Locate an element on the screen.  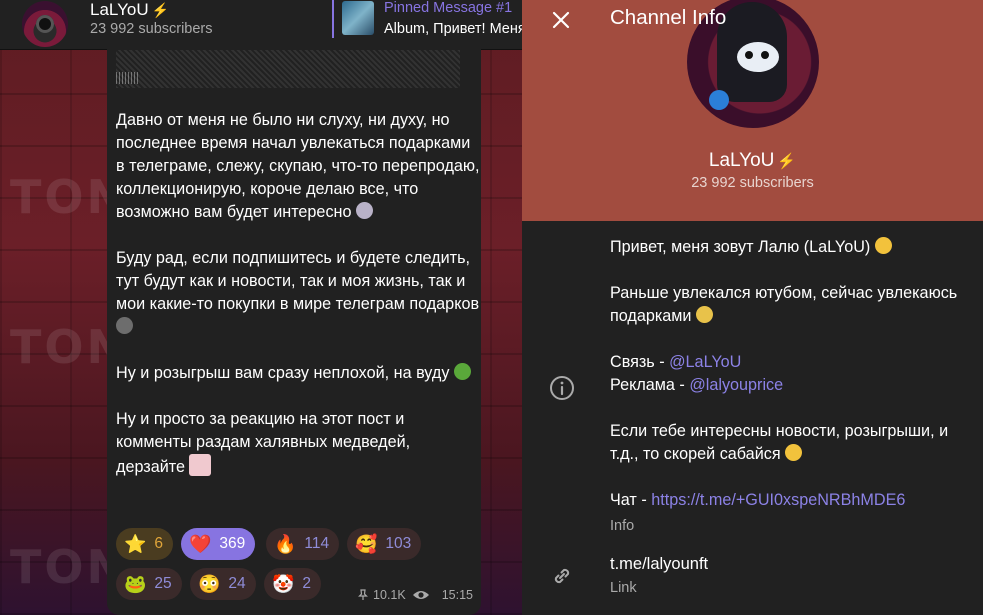
pinned-message-bar: Pinned Message #1 Album, Привет! Меня is located at coordinates (427, 20).